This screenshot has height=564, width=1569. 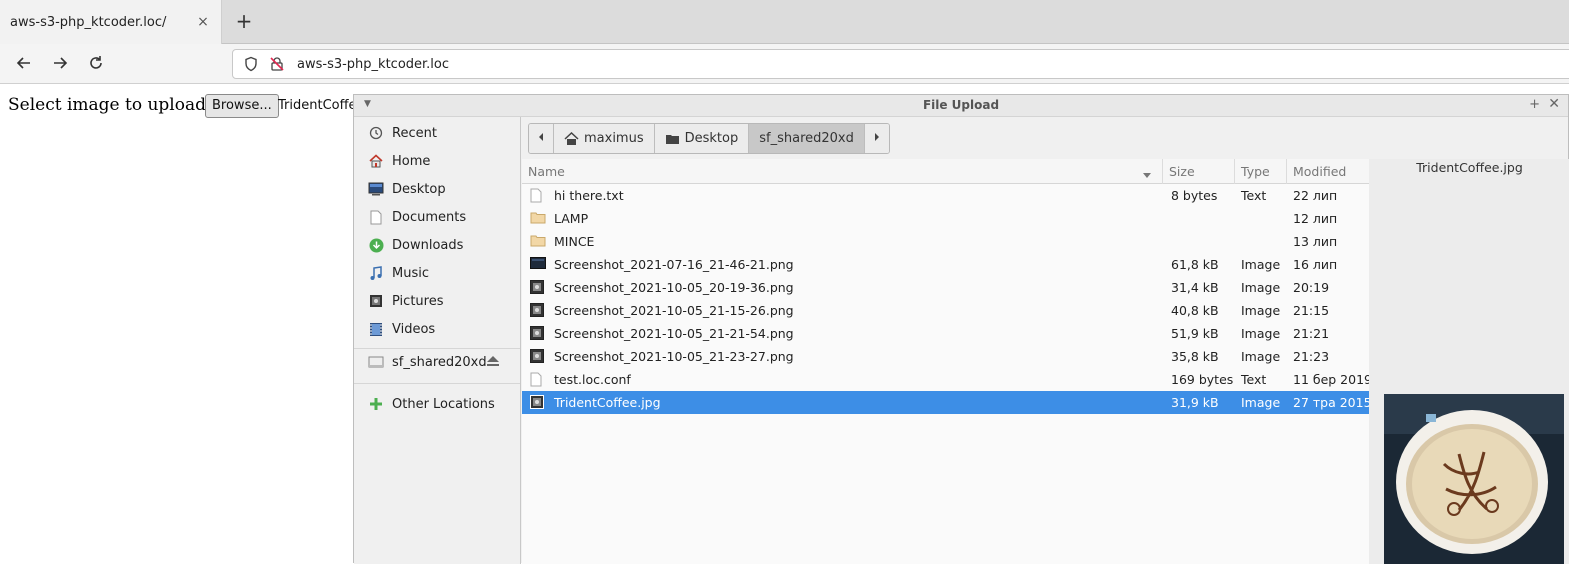 I want to click on file-modified: 21:15, so click(x=1311, y=310).